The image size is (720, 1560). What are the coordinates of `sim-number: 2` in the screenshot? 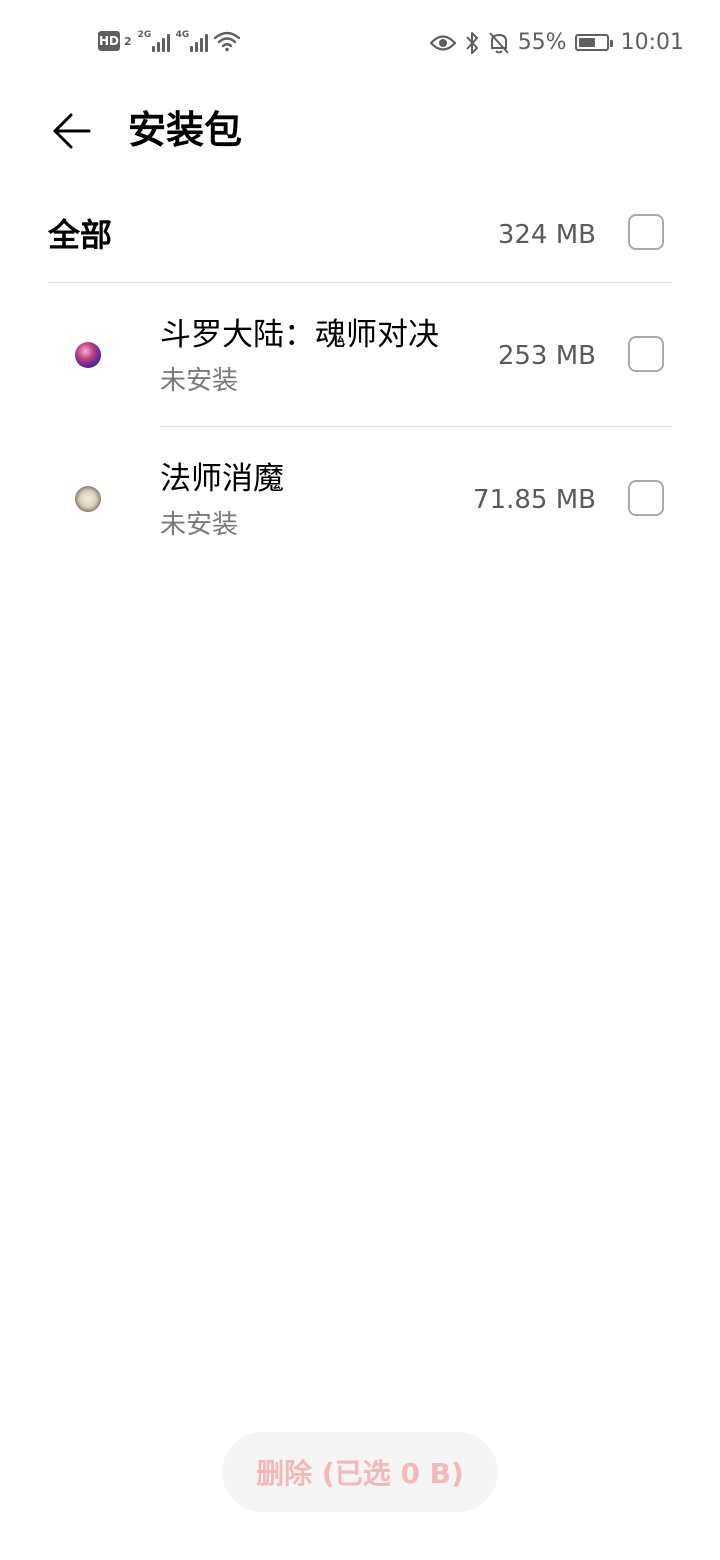 It's located at (128, 41).